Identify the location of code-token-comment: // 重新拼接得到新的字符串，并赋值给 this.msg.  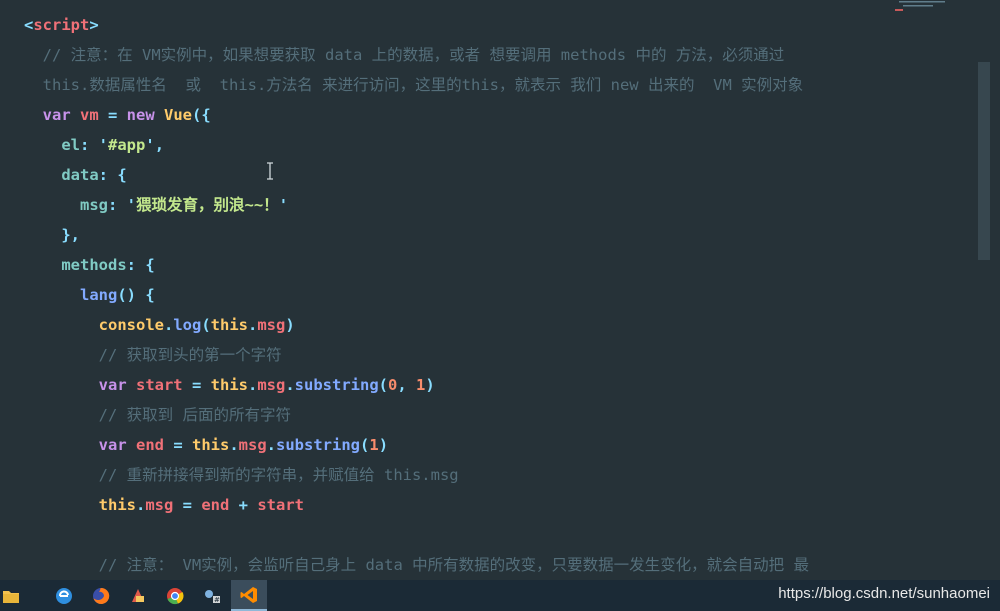
(241, 475).